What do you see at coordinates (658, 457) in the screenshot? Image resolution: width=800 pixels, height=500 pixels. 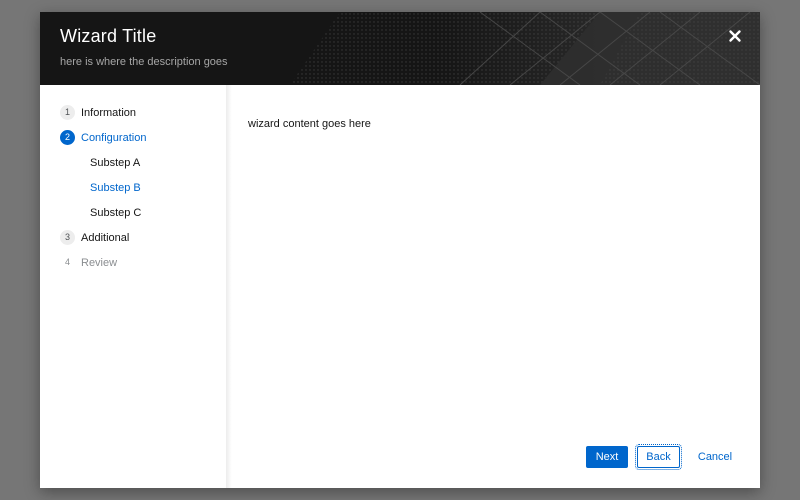 I see `back-button: Back` at bounding box center [658, 457].